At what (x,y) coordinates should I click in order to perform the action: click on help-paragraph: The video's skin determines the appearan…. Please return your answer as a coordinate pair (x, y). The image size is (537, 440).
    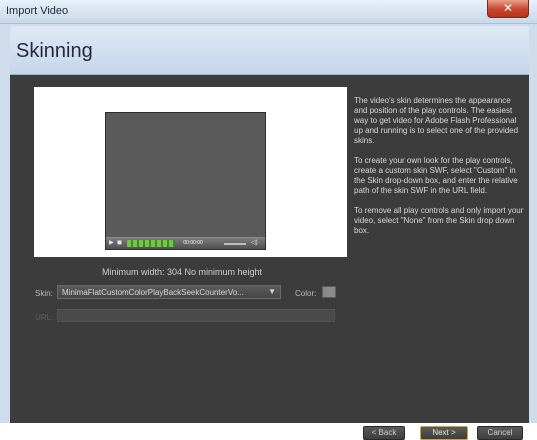
    Looking at the image, I should click on (436, 120).